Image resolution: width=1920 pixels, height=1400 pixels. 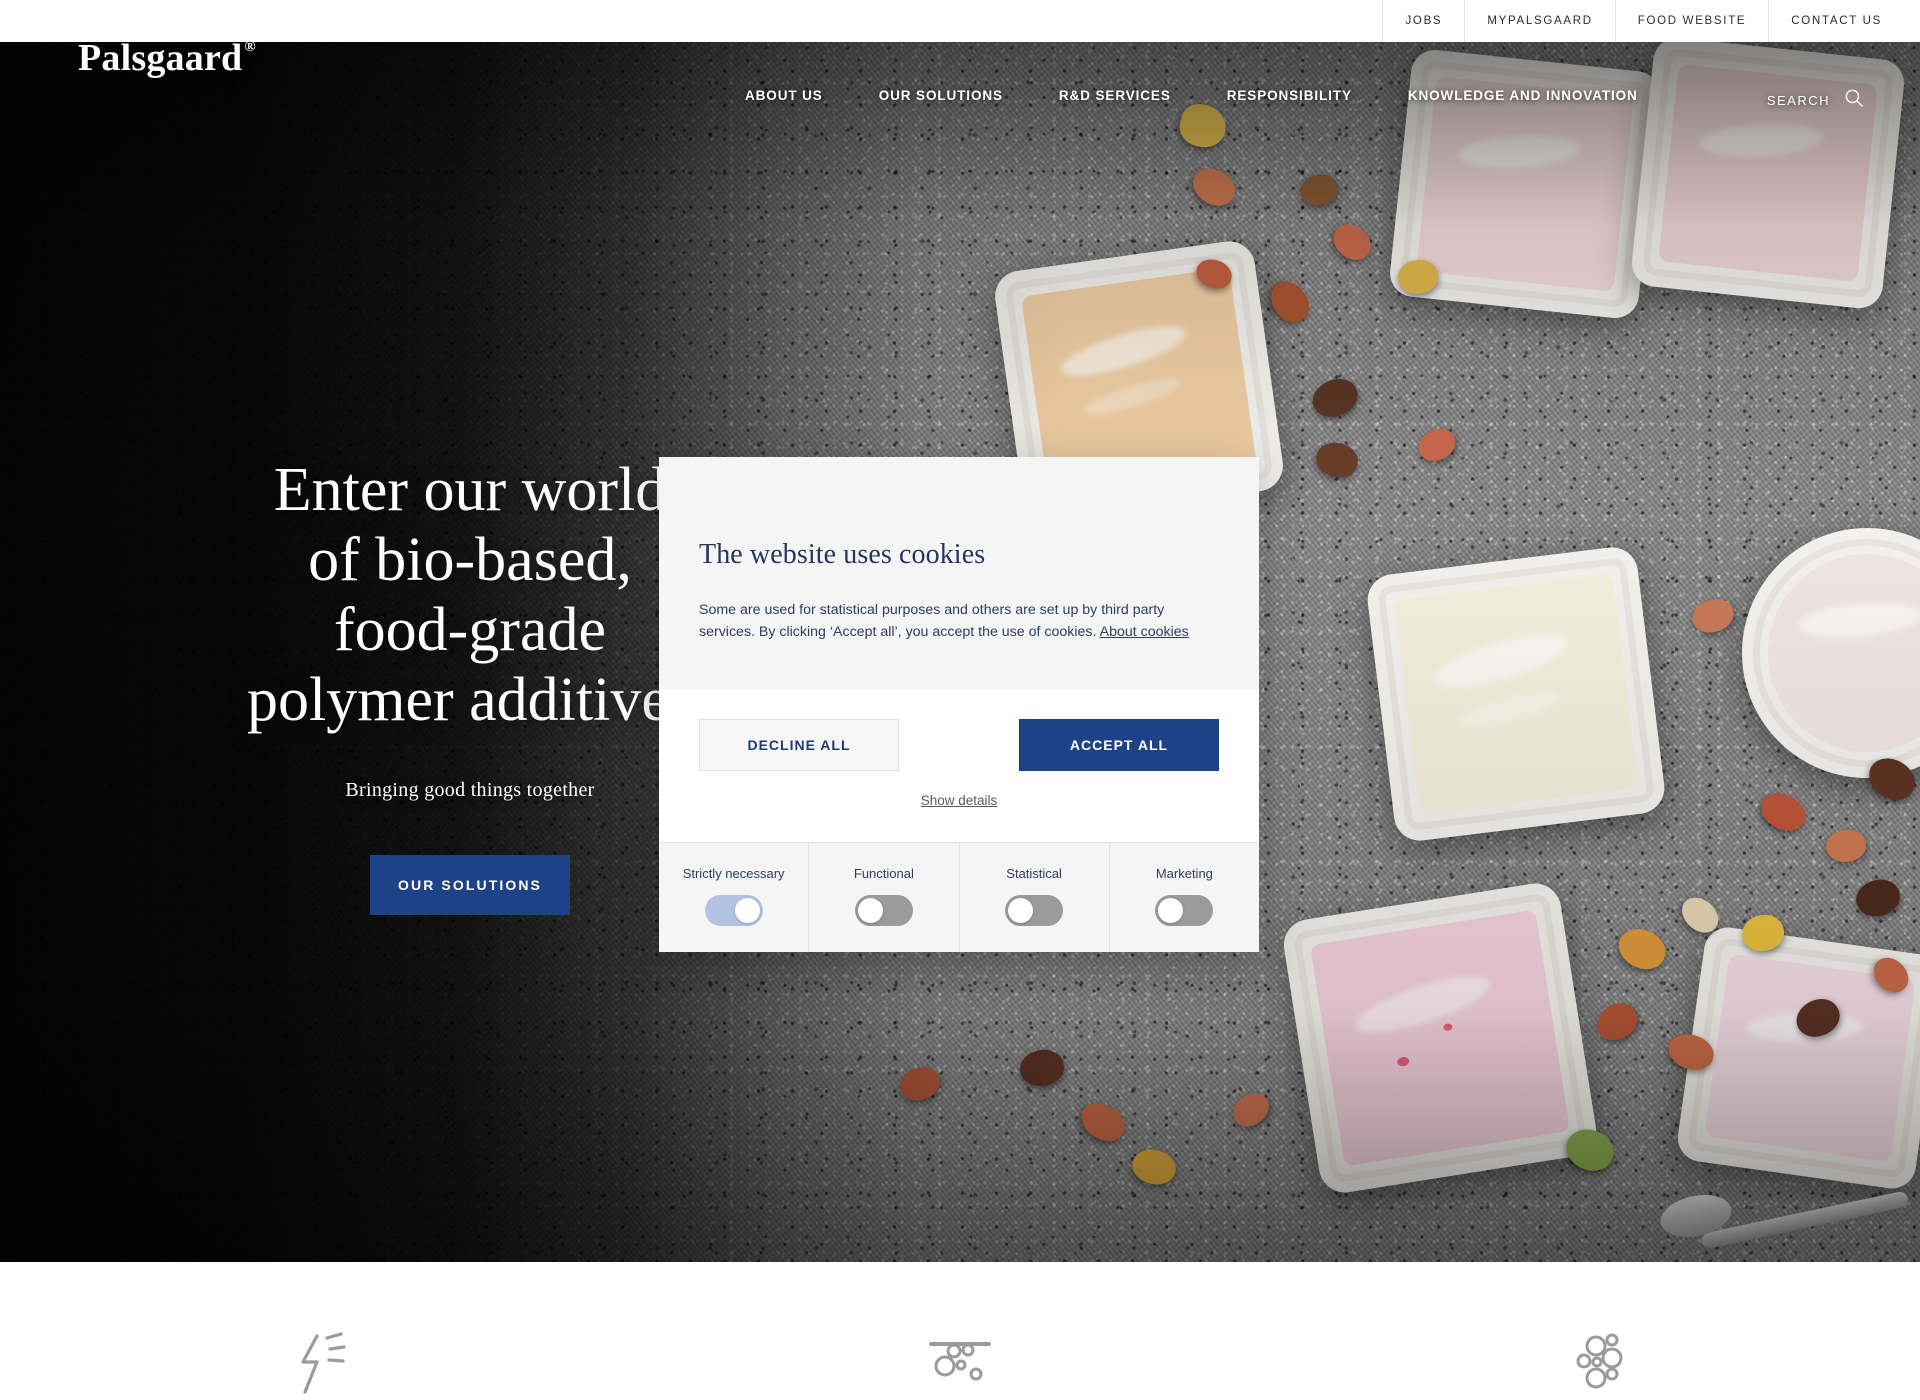 I want to click on cookie-category-functional: Functional, so click(x=884, y=897).